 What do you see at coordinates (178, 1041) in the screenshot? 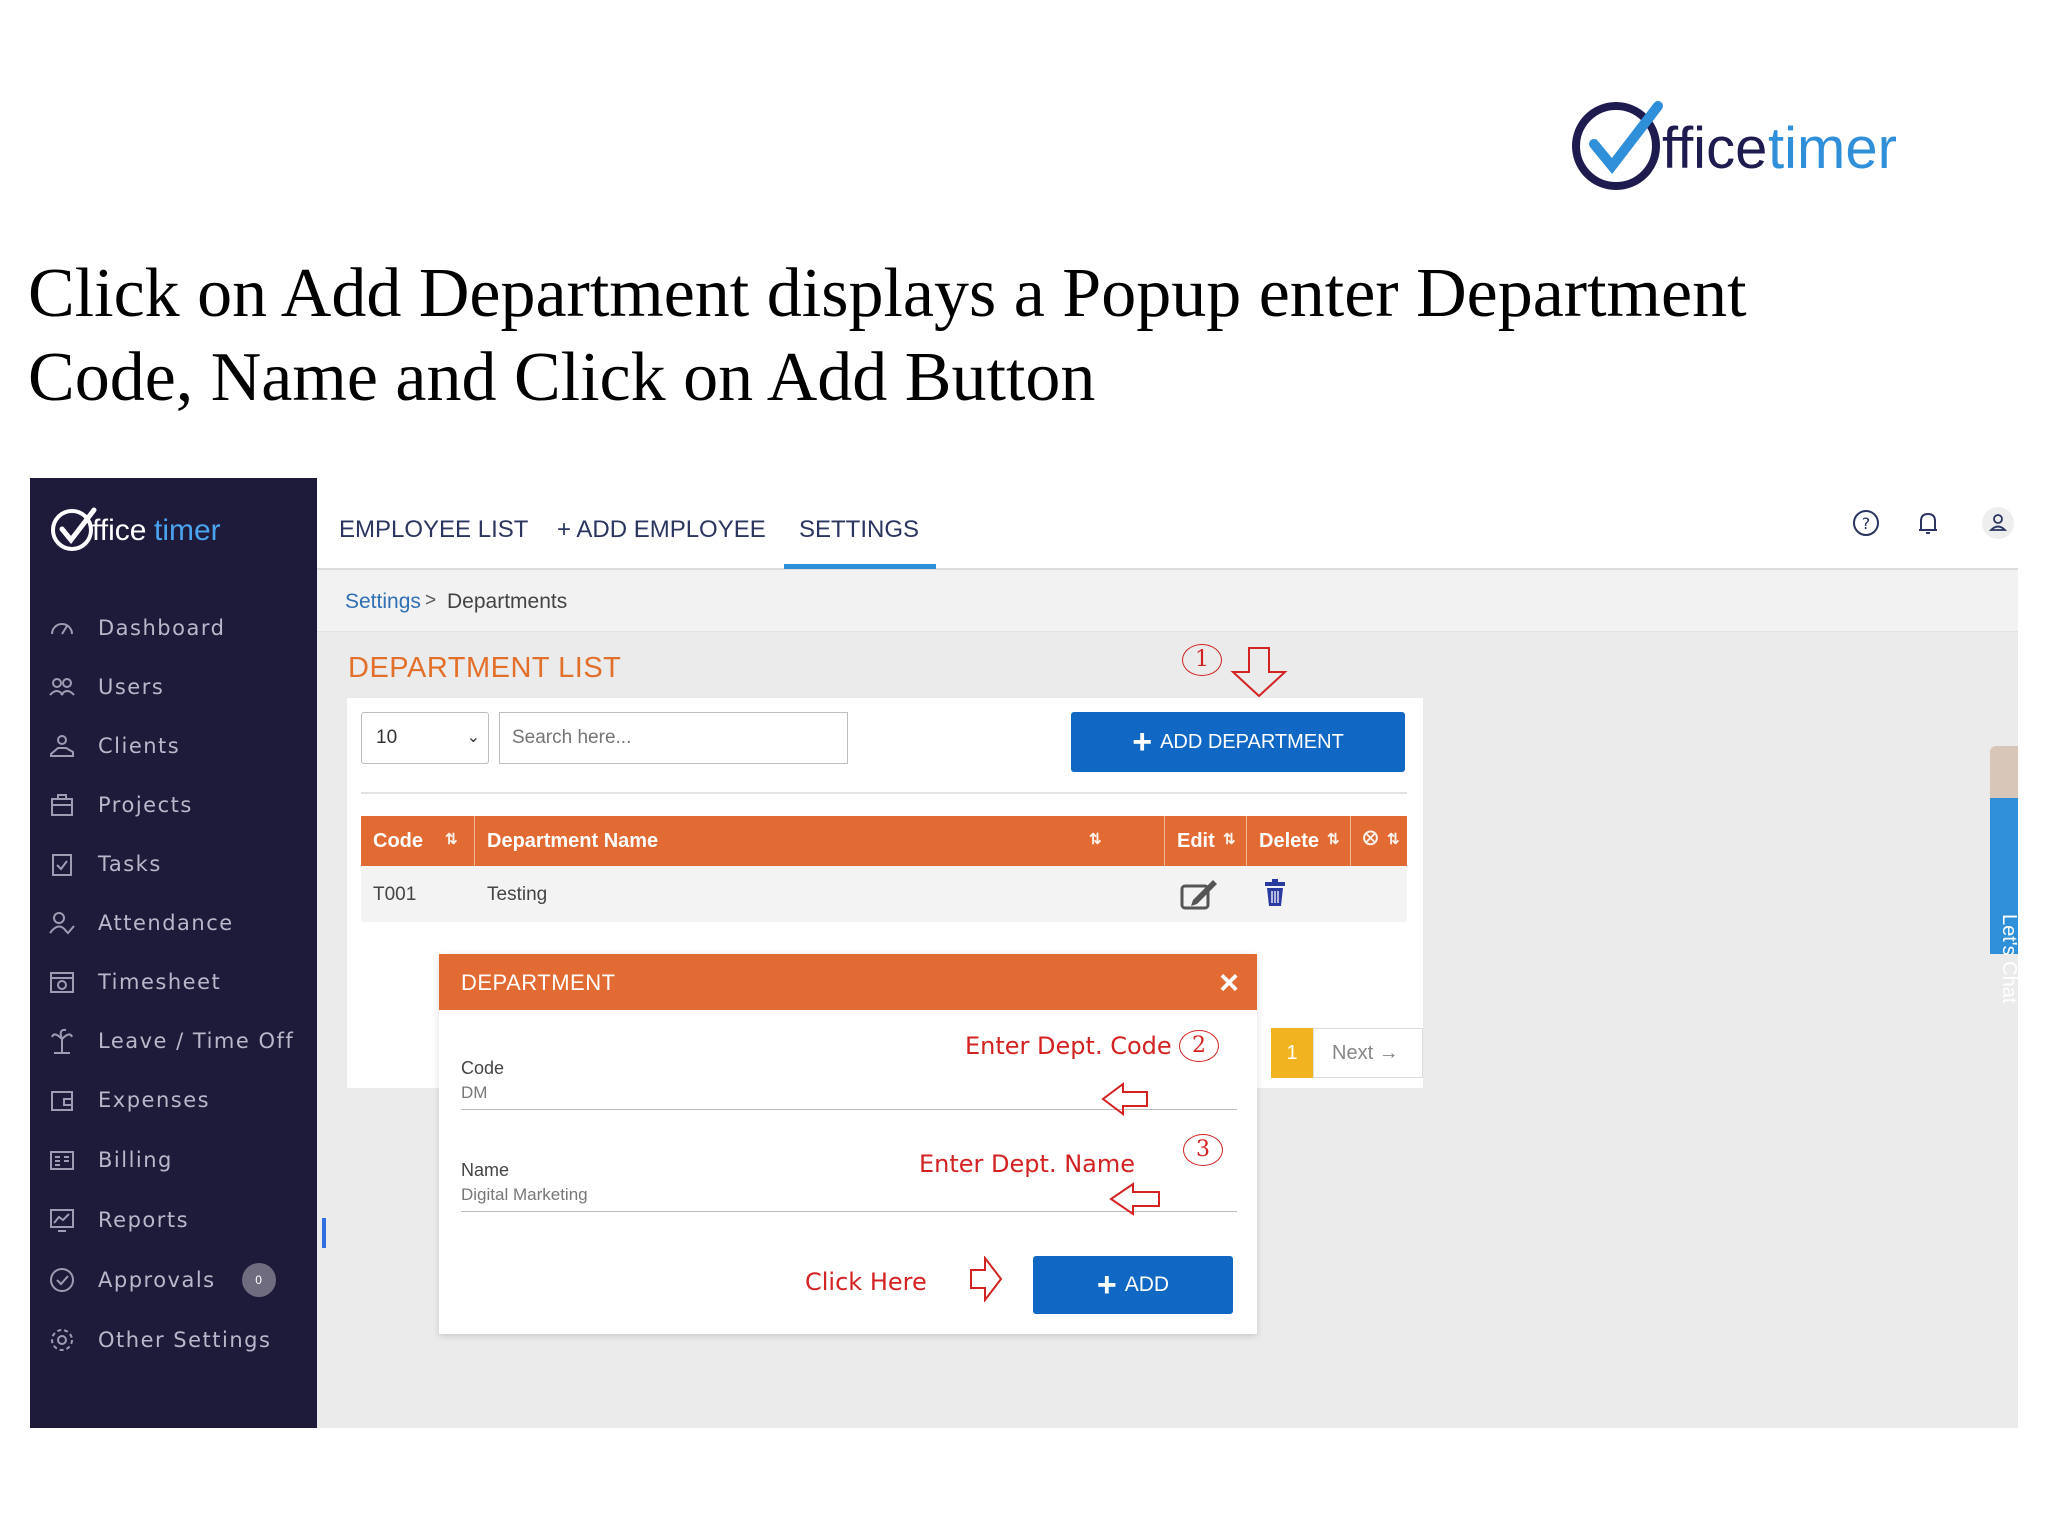
I see `sidebar-item-leave: Leave / Time Off` at bounding box center [178, 1041].